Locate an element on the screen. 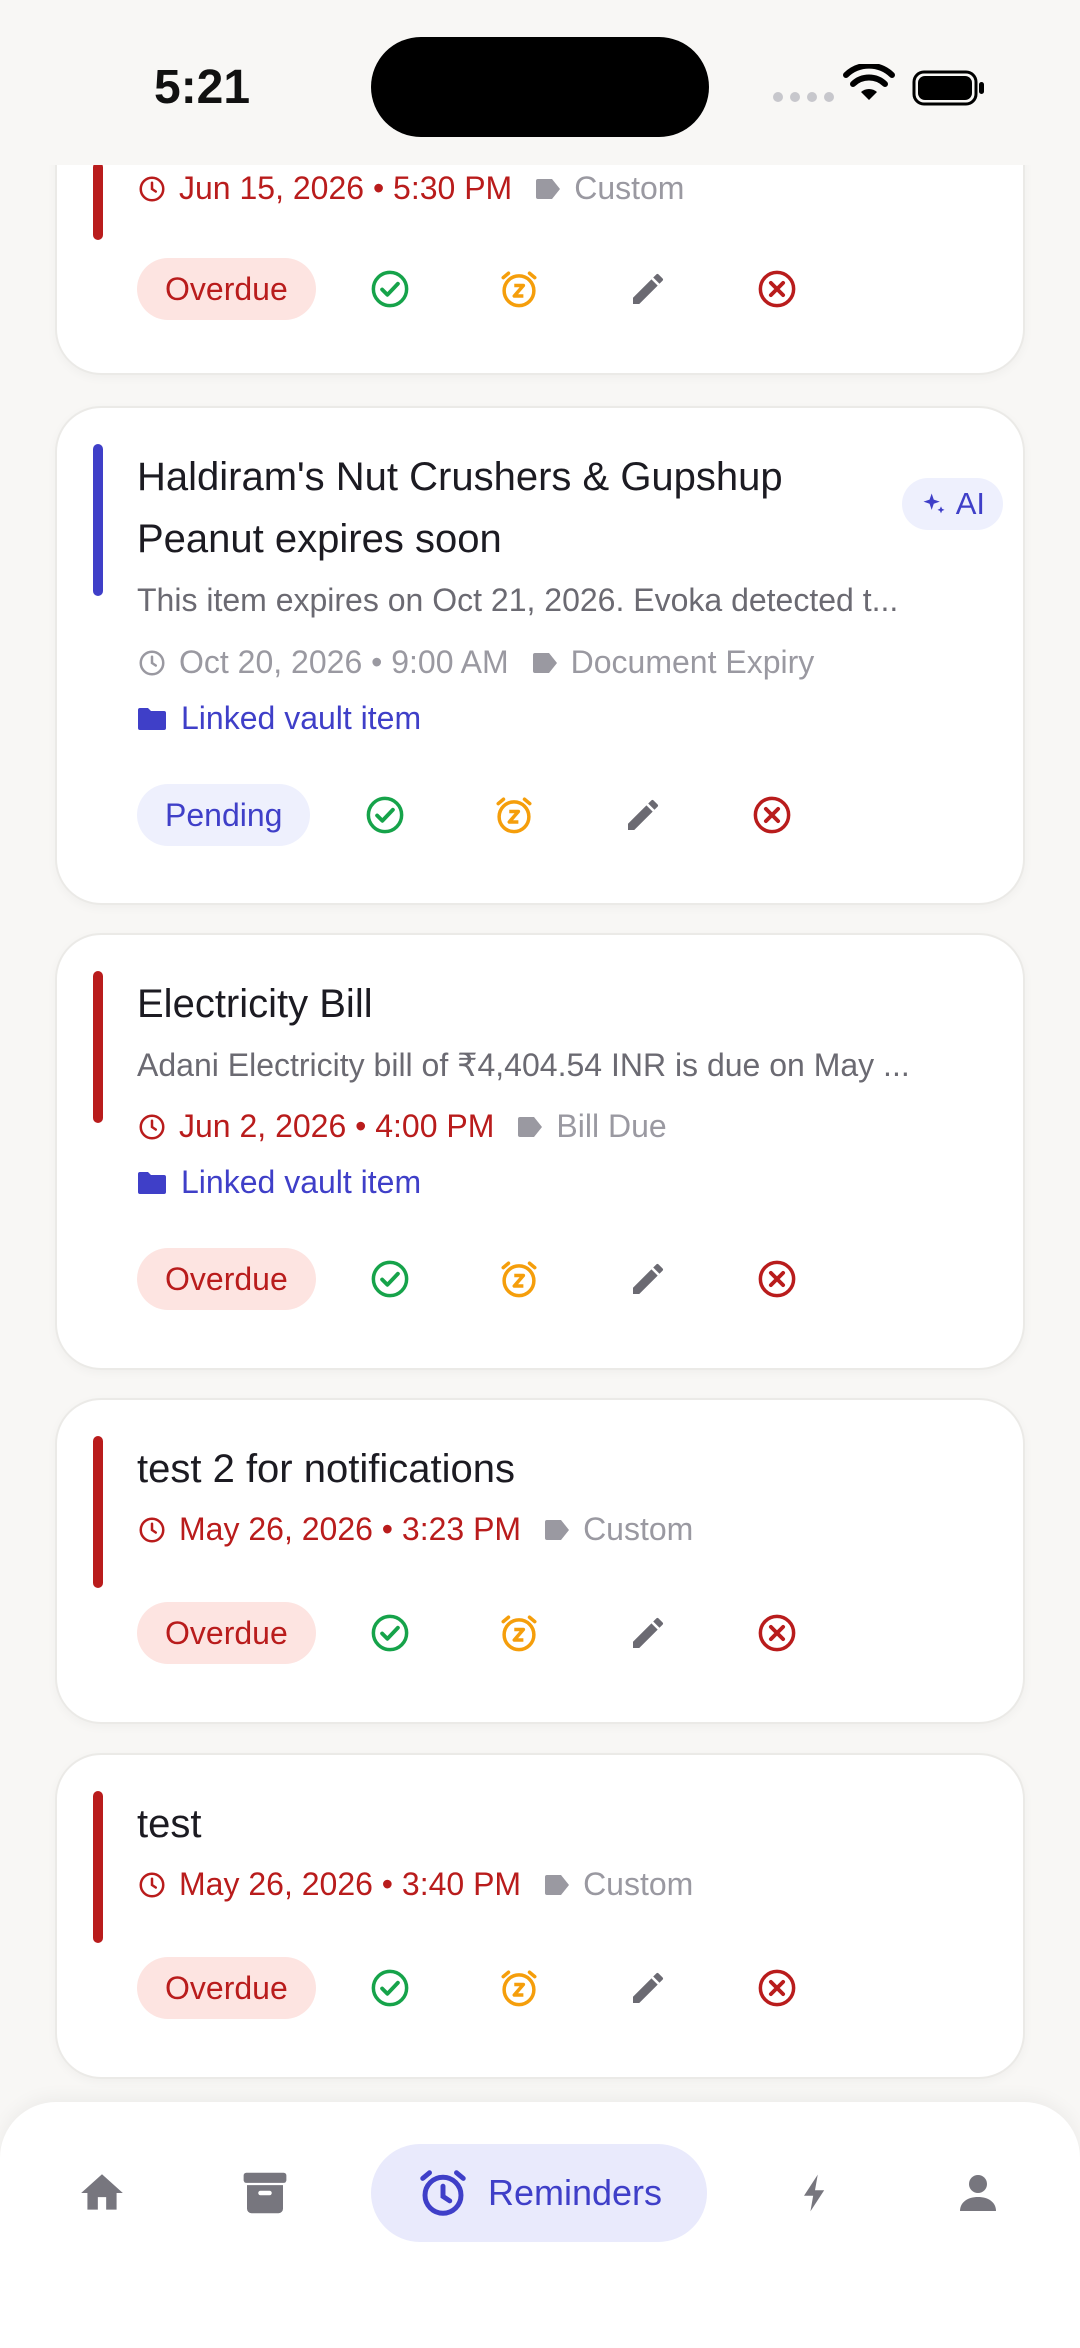 This screenshot has height=2348, width=1080. status-bar: 5:21 is located at coordinates (540, 82).